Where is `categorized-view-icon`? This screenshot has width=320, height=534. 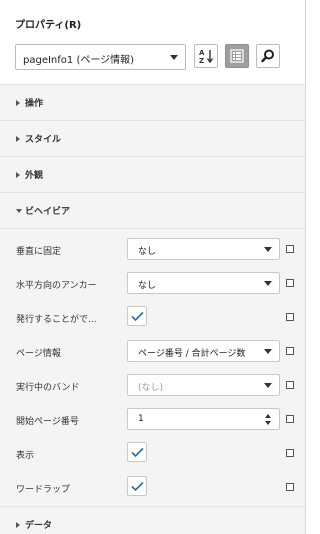
categorized-view-icon is located at coordinates (237, 56).